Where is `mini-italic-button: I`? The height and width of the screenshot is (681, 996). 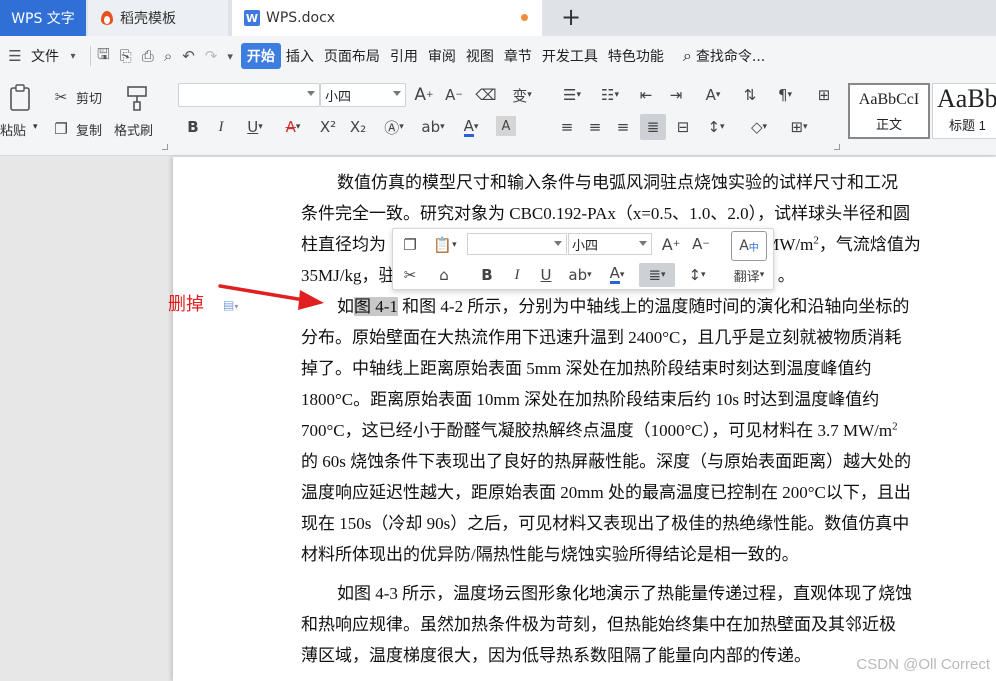 mini-italic-button: I is located at coordinates (517, 275).